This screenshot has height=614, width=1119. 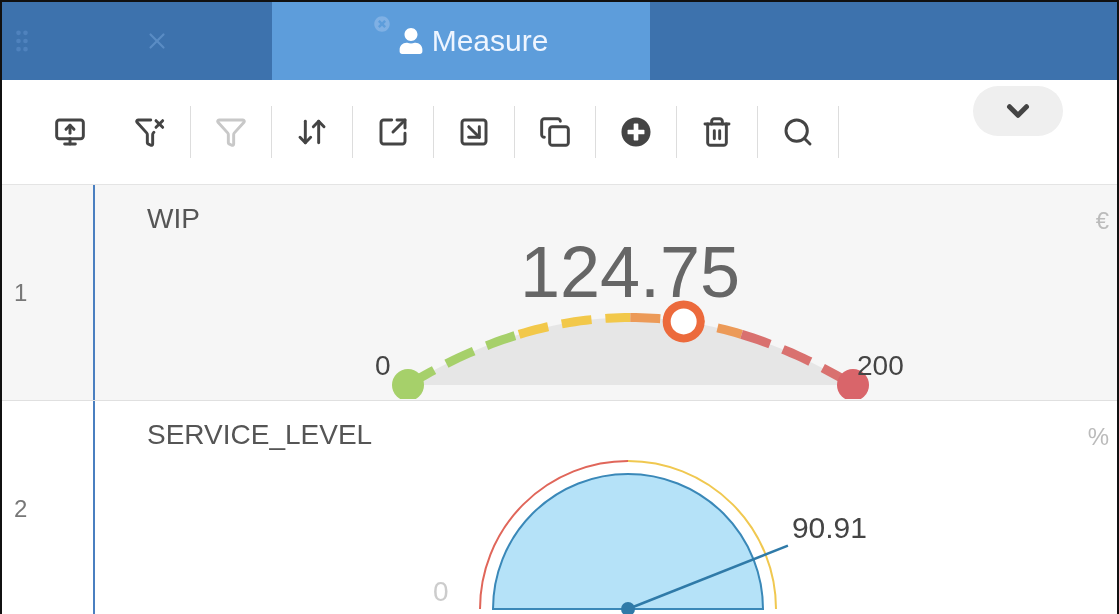 I want to click on min-label: 0, so click(x=383, y=365).